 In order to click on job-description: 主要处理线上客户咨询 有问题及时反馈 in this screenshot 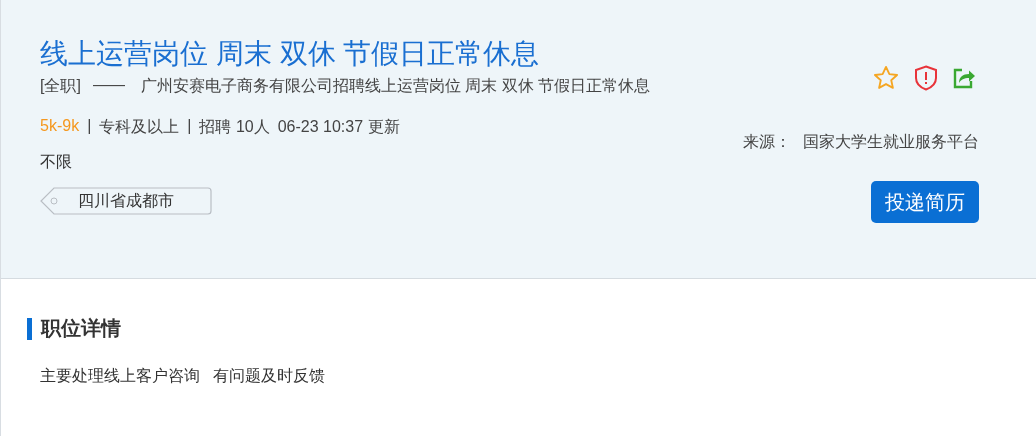, I will do `click(183, 376)`.